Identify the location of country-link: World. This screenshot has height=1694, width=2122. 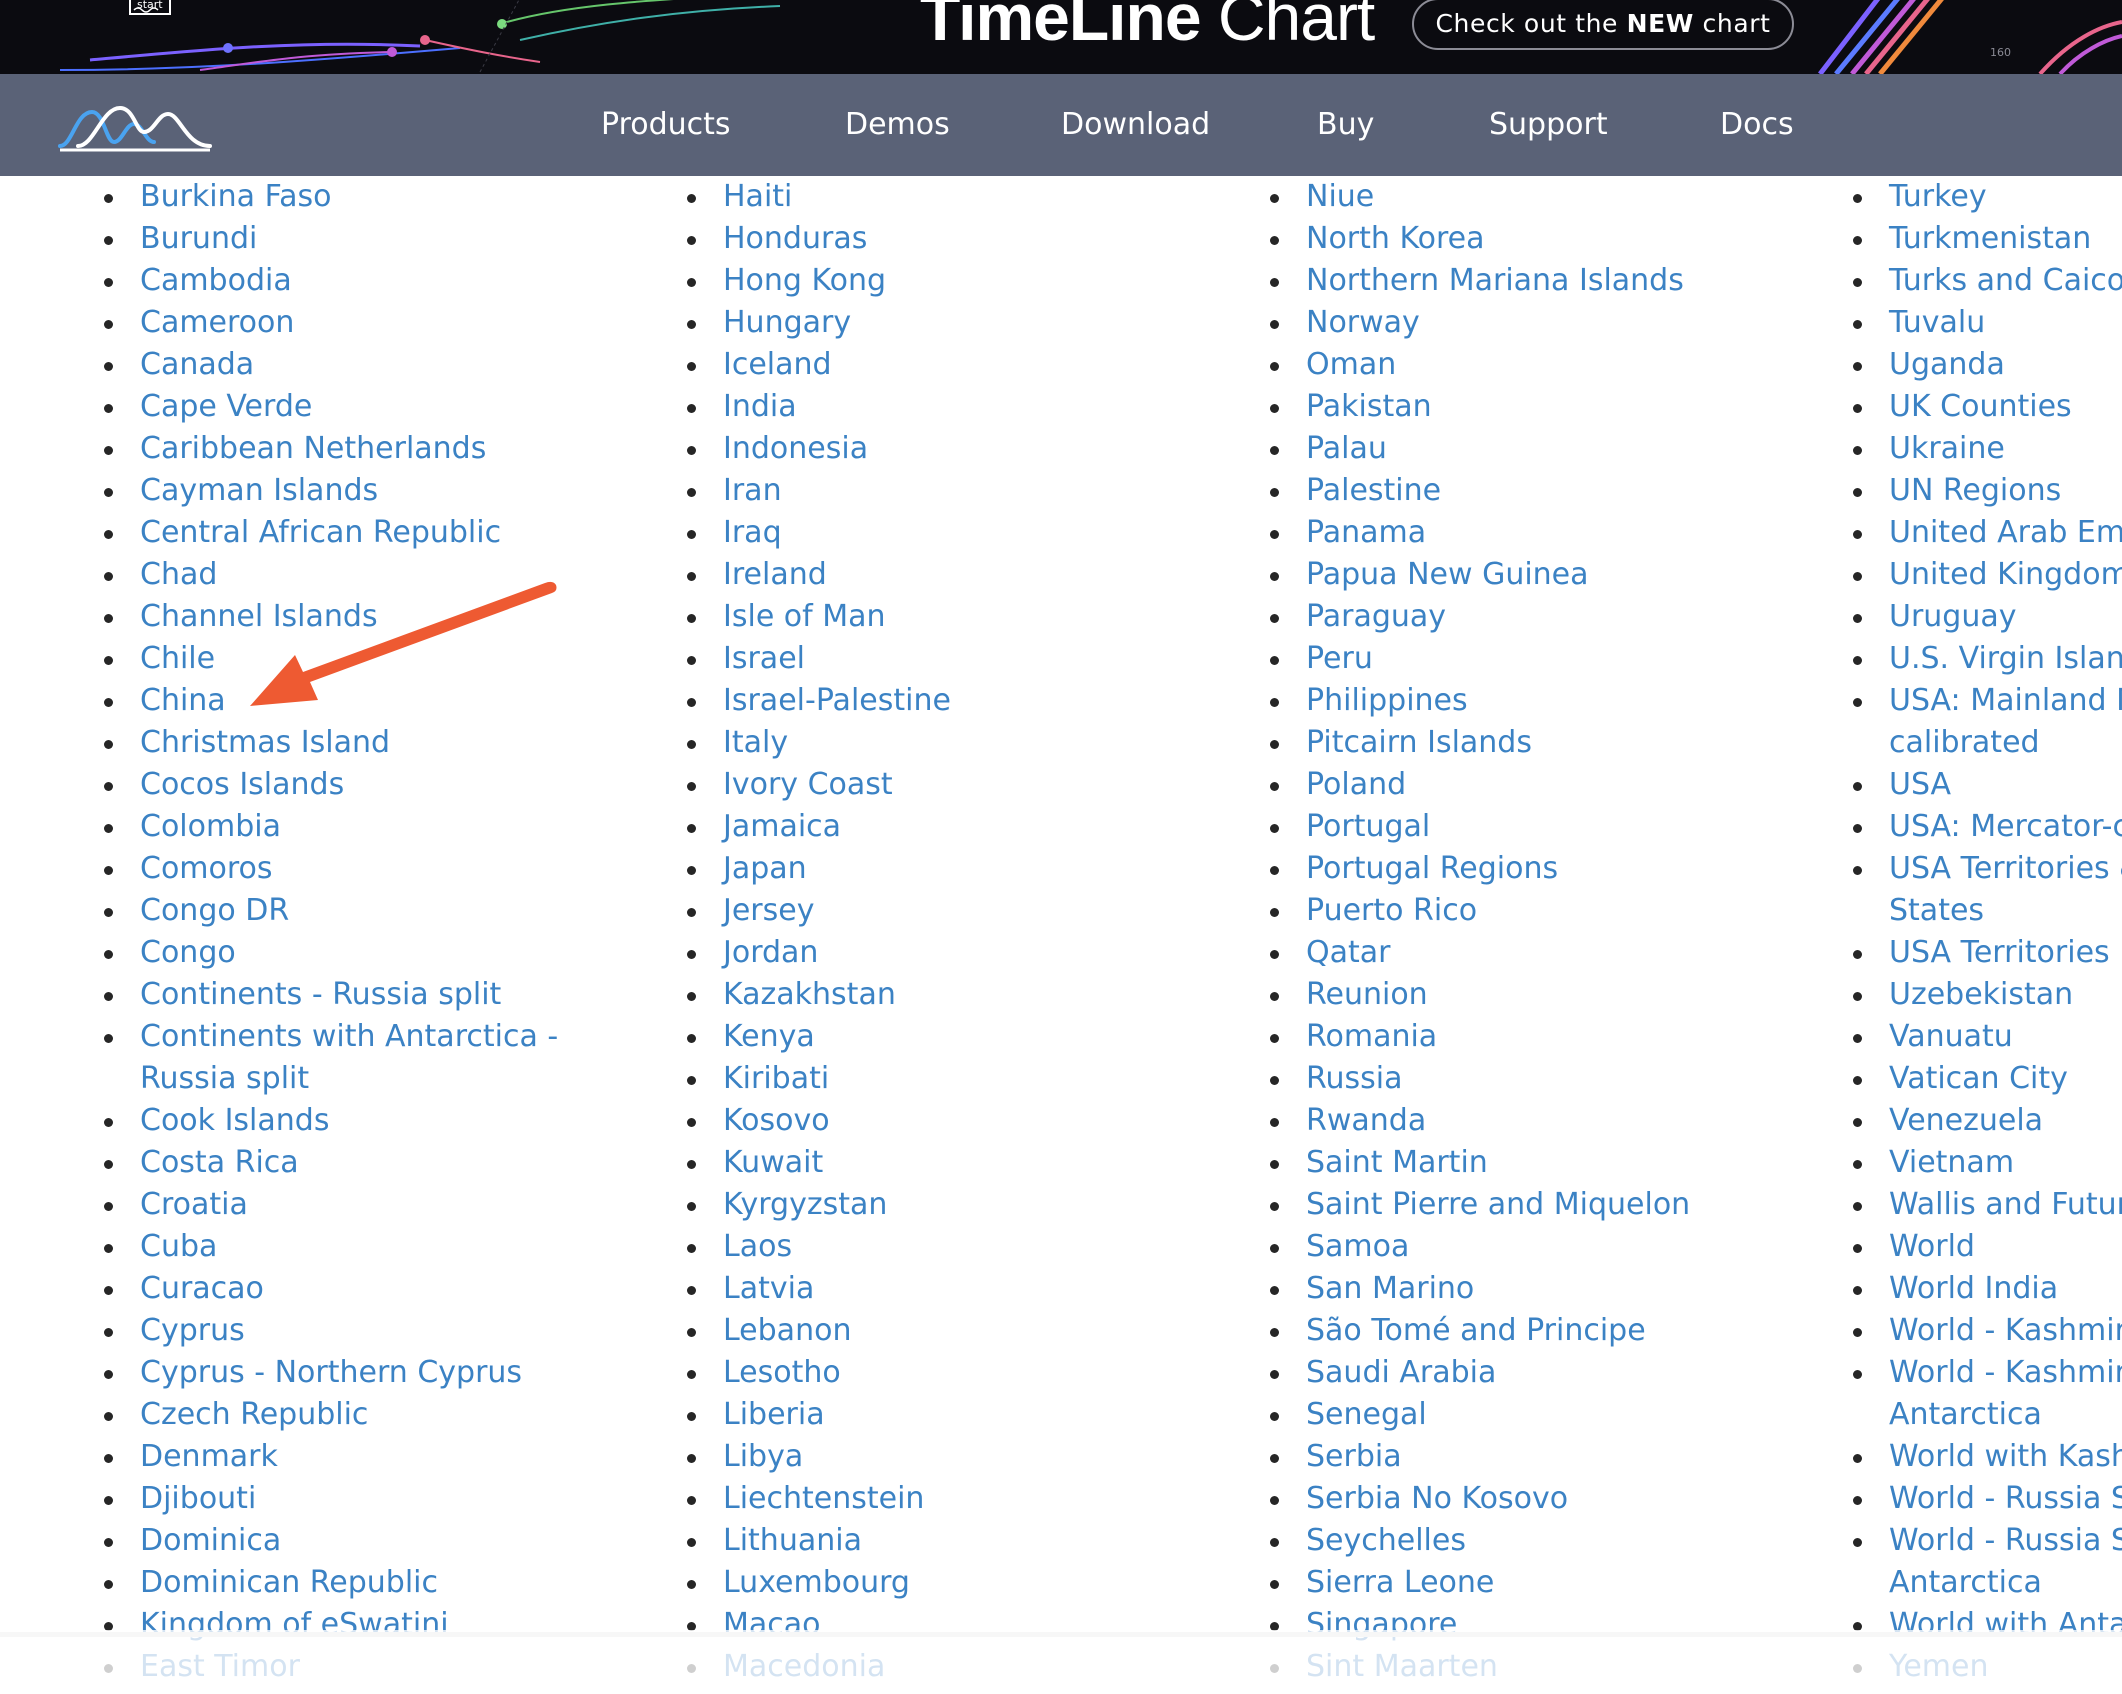
(1987, 1247).